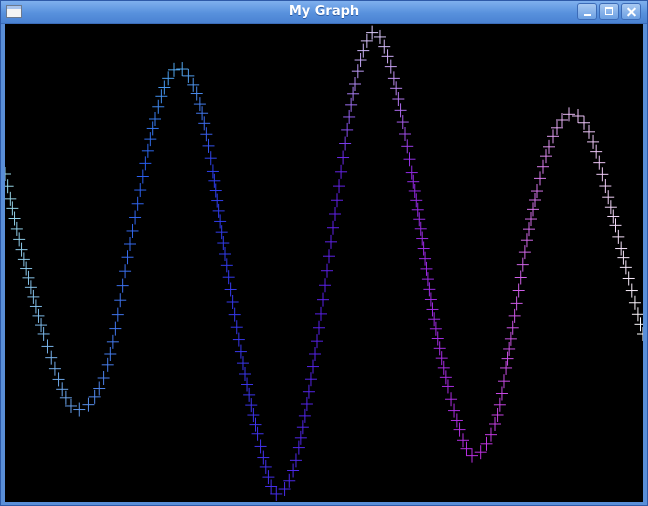 This screenshot has width=648, height=506. I want to click on title-bar: My Graph, so click(324, 12).